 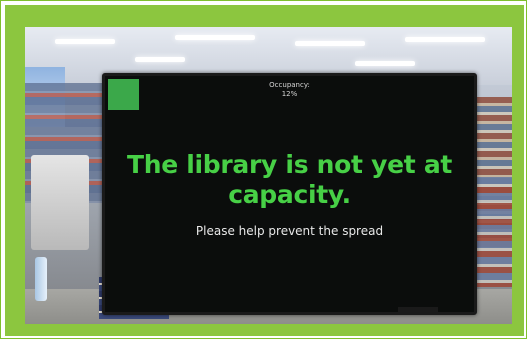 I want to click on tv-stand, so click(x=418, y=311).